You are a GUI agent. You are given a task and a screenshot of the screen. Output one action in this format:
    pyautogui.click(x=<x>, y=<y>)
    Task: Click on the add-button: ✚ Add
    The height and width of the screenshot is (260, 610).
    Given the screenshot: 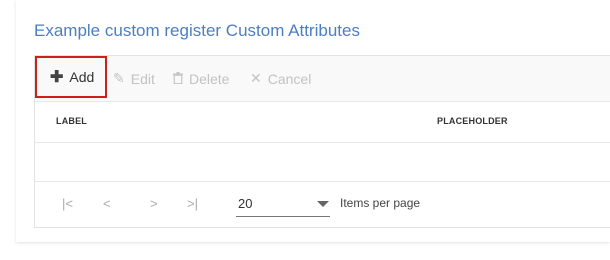 What is the action you would take?
    pyautogui.click(x=71, y=77)
    